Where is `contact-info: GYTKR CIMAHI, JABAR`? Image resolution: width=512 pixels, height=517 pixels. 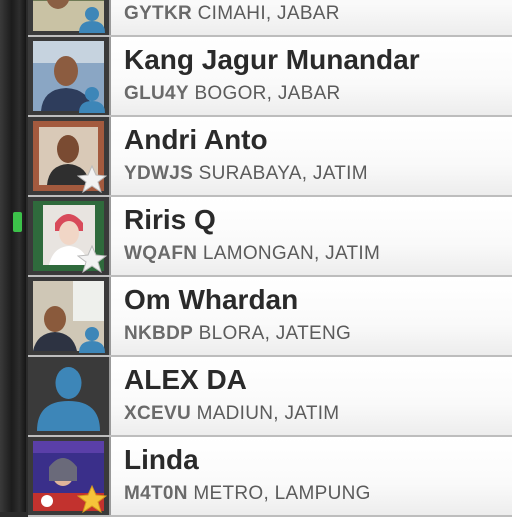 contact-info: GYTKR CIMAHI, JABAR is located at coordinates (311, 17).